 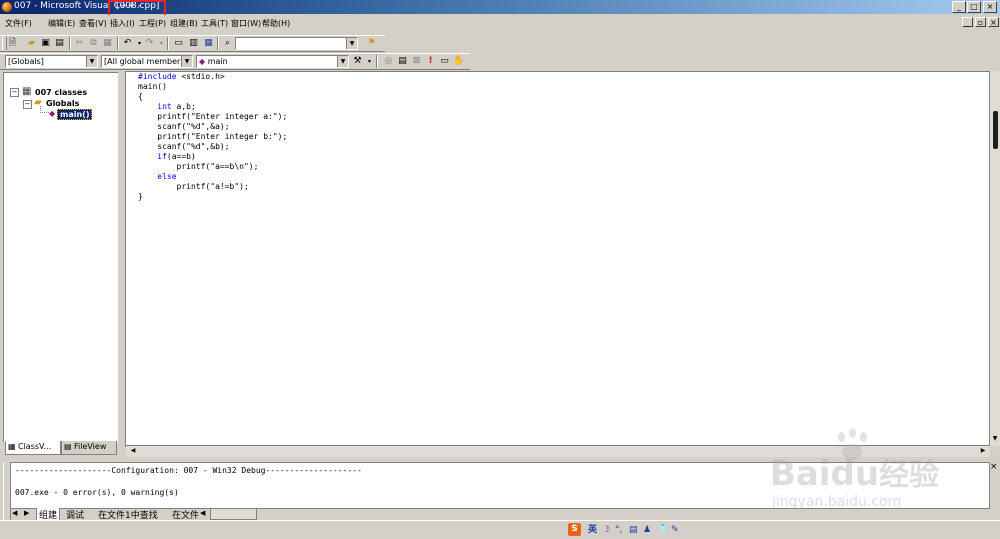 What do you see at coordinates (974, 7) in the screenshot?
I see `maximize-button: □` at bounding box center [974, 7].